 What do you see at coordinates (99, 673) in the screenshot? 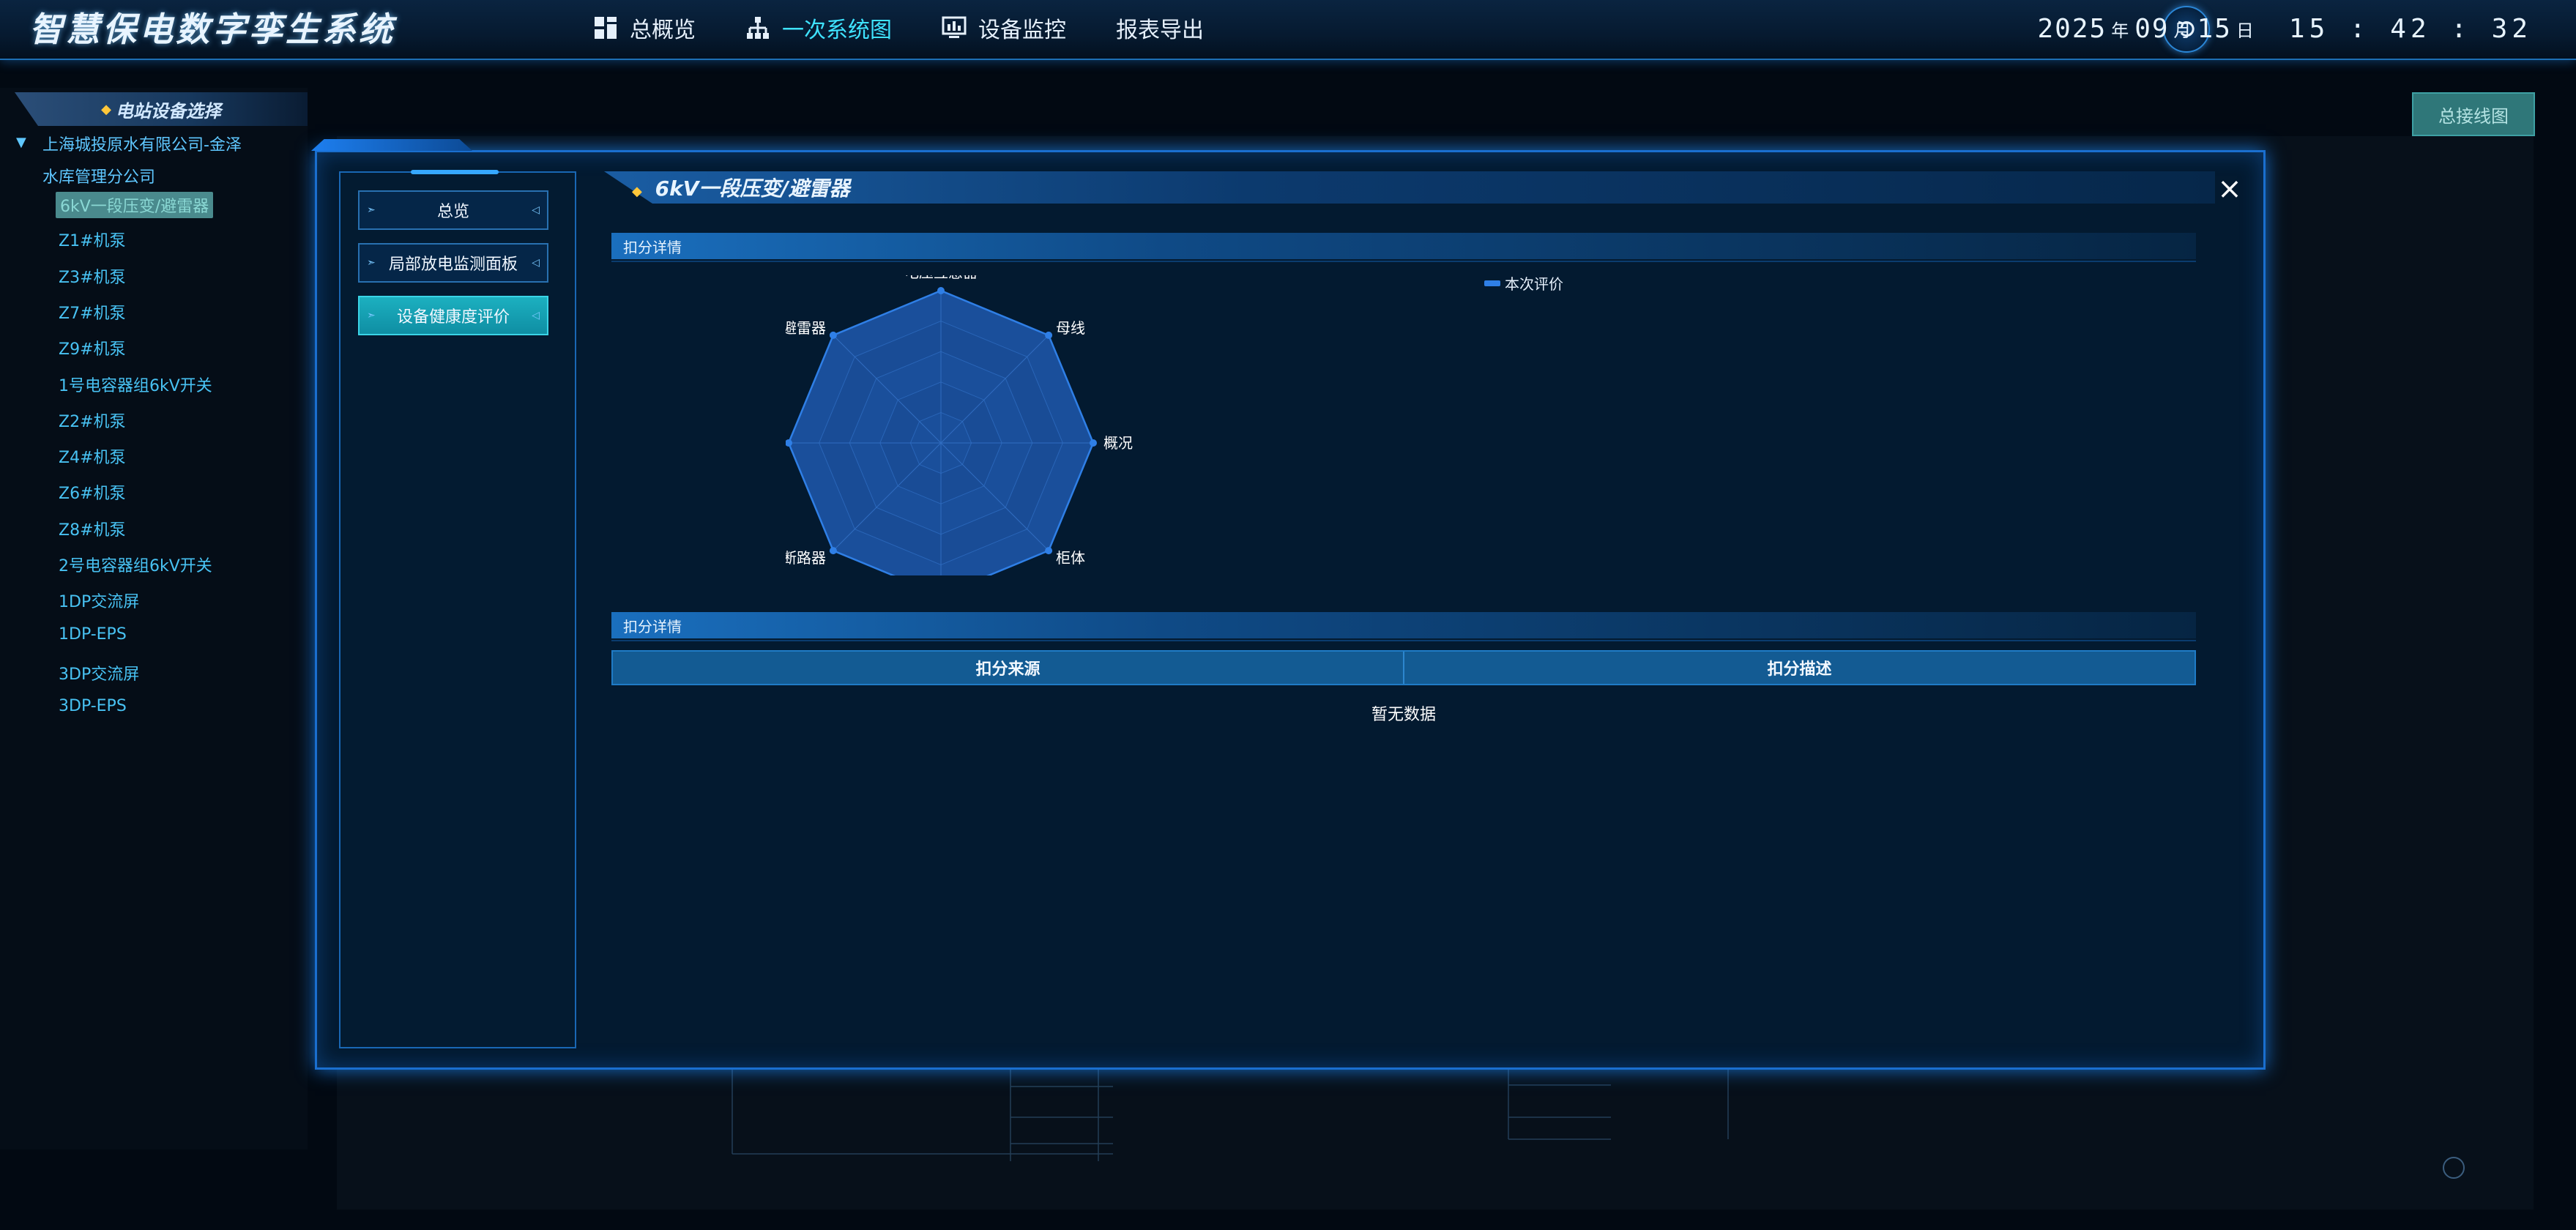
I see `tree-item: 3DP交流屏` at bounding box center [99, 673].